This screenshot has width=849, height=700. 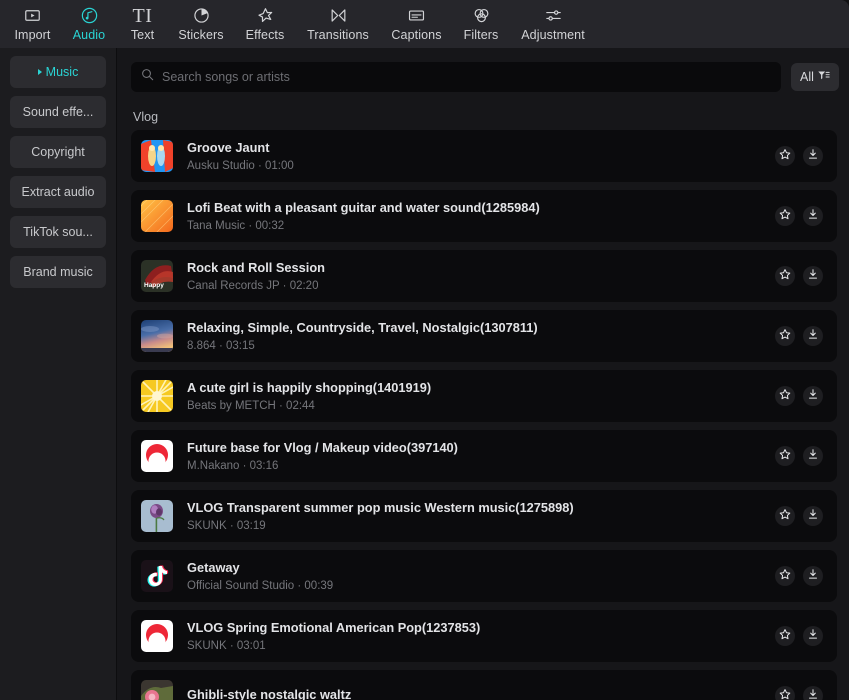 What do you see at coordinates (253, 285) in the screenshot?
I see `song-subtitle: Canal Records JP · 02:20` at bounding box center [253, 285].